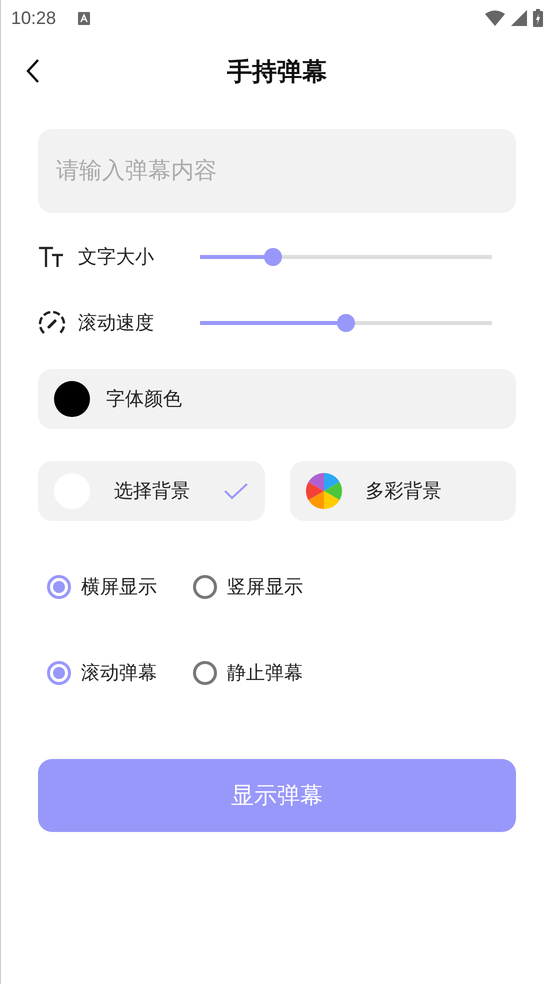 The image size is (553, 984). What do you see at coordinates (495, 18) in the screenshot?
I see `wifi-icon` at bounding box center [495, 18].